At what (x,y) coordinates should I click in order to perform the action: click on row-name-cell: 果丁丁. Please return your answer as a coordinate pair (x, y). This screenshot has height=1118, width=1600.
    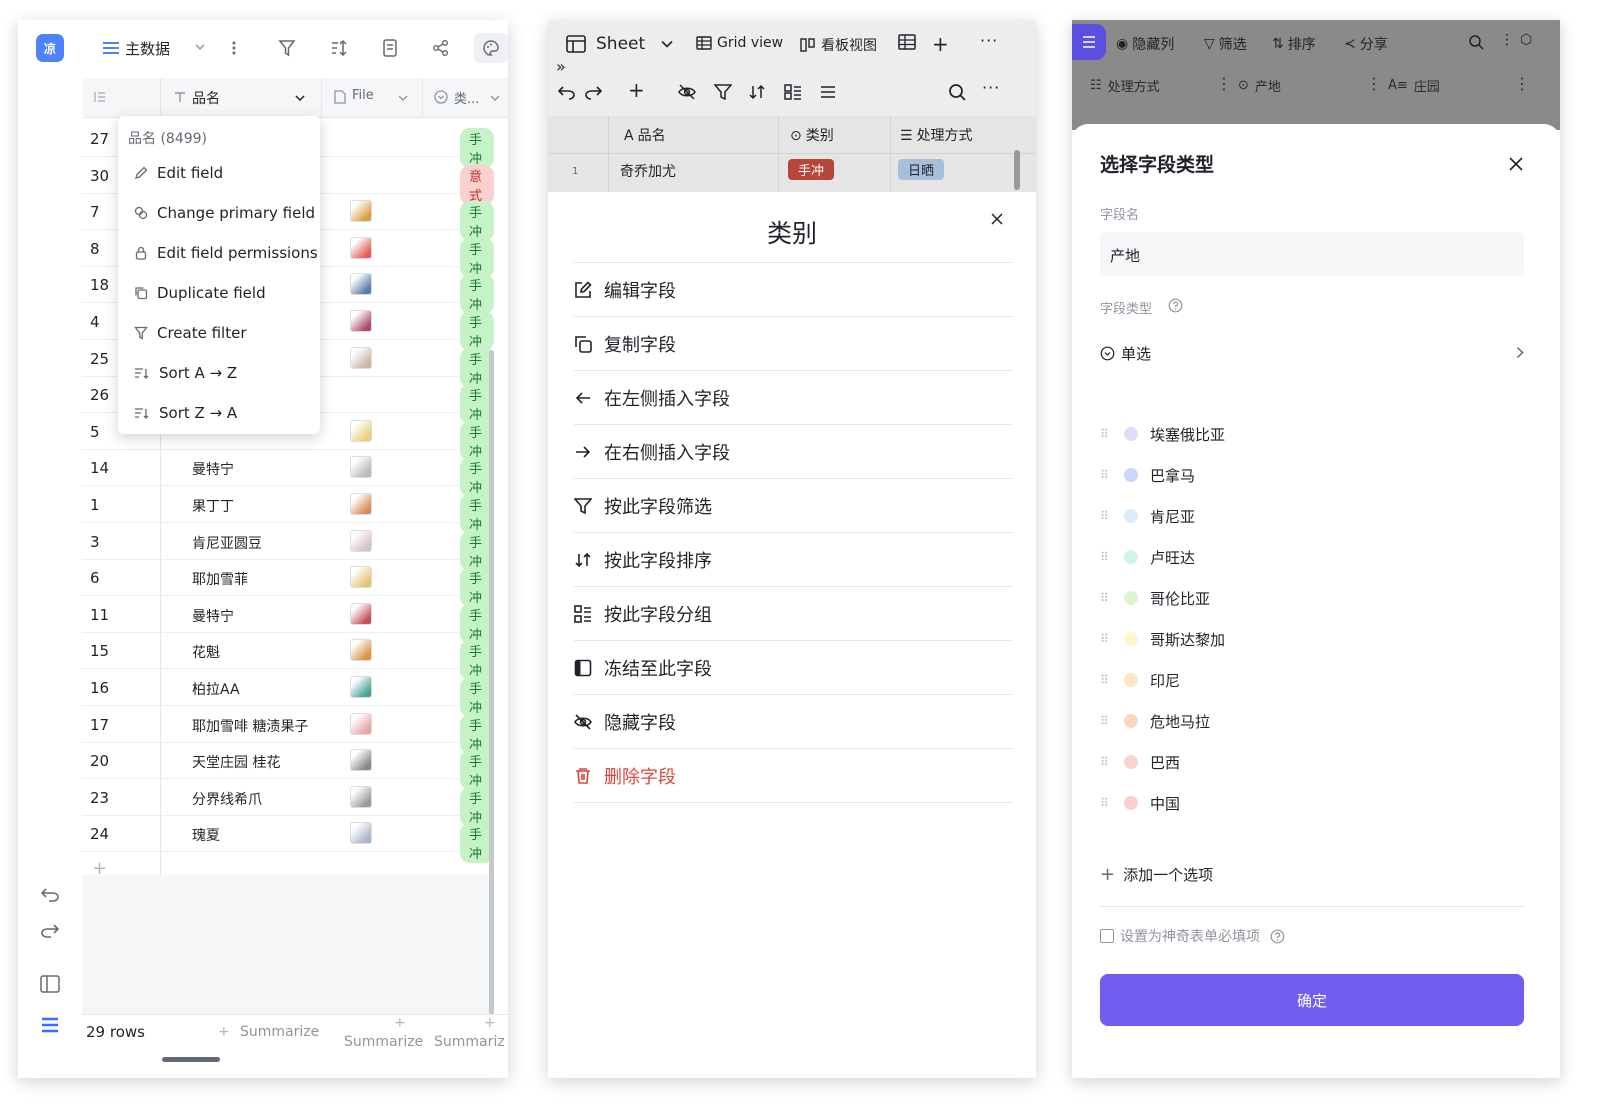
    Looking at the image, I should click on (213, 506).